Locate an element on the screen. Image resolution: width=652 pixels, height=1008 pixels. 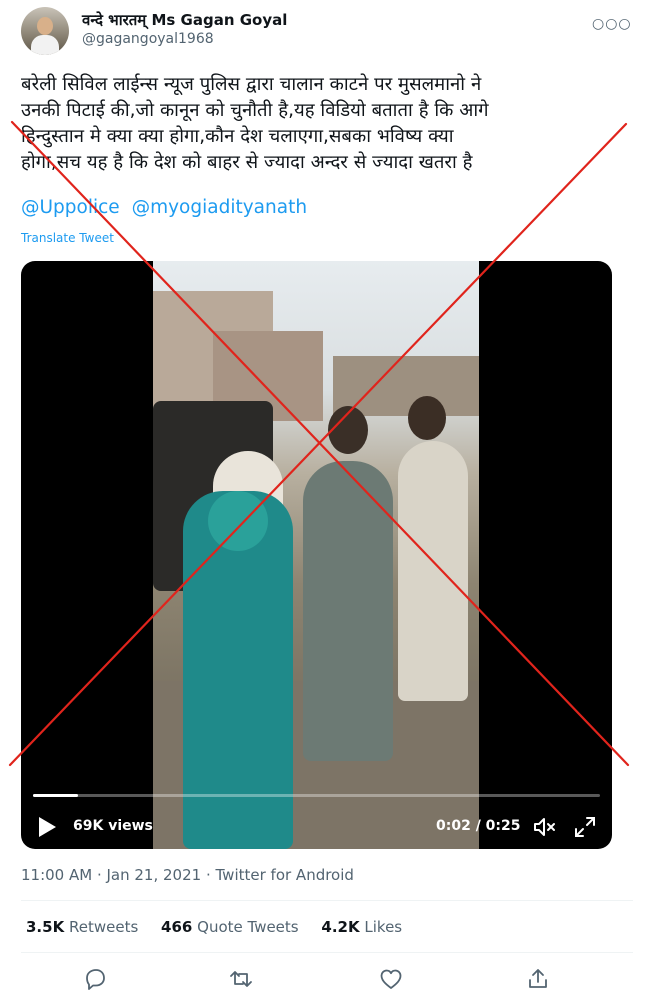
stat-likes: 4.2K Likes is located at coordinates (361, 927).